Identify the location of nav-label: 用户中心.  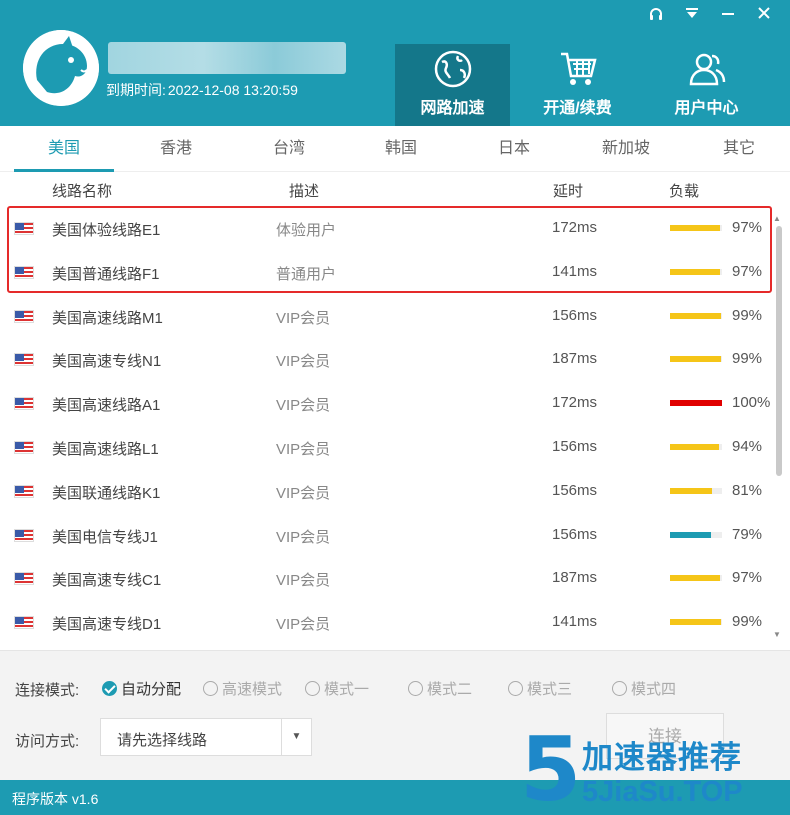
(706, 108).